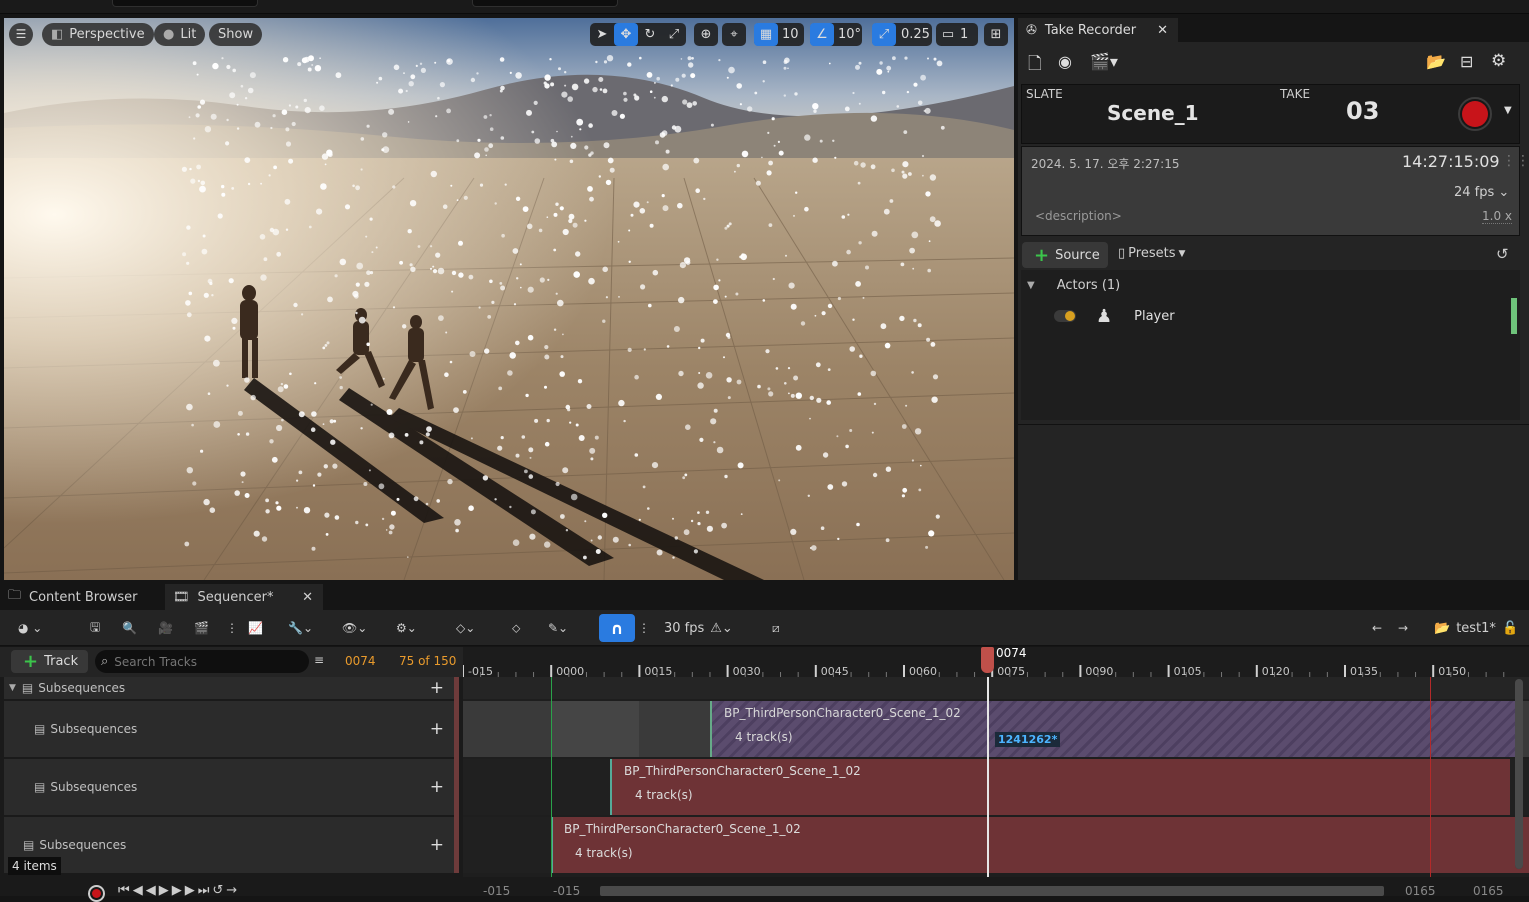 Image resolution: width=1529 pixels, height=902 pixels. Describe the element at coordinates (1476, 628) in the screenshot. I see `sequence-breadcrumb: 📂 test1* 🔓` at that location.